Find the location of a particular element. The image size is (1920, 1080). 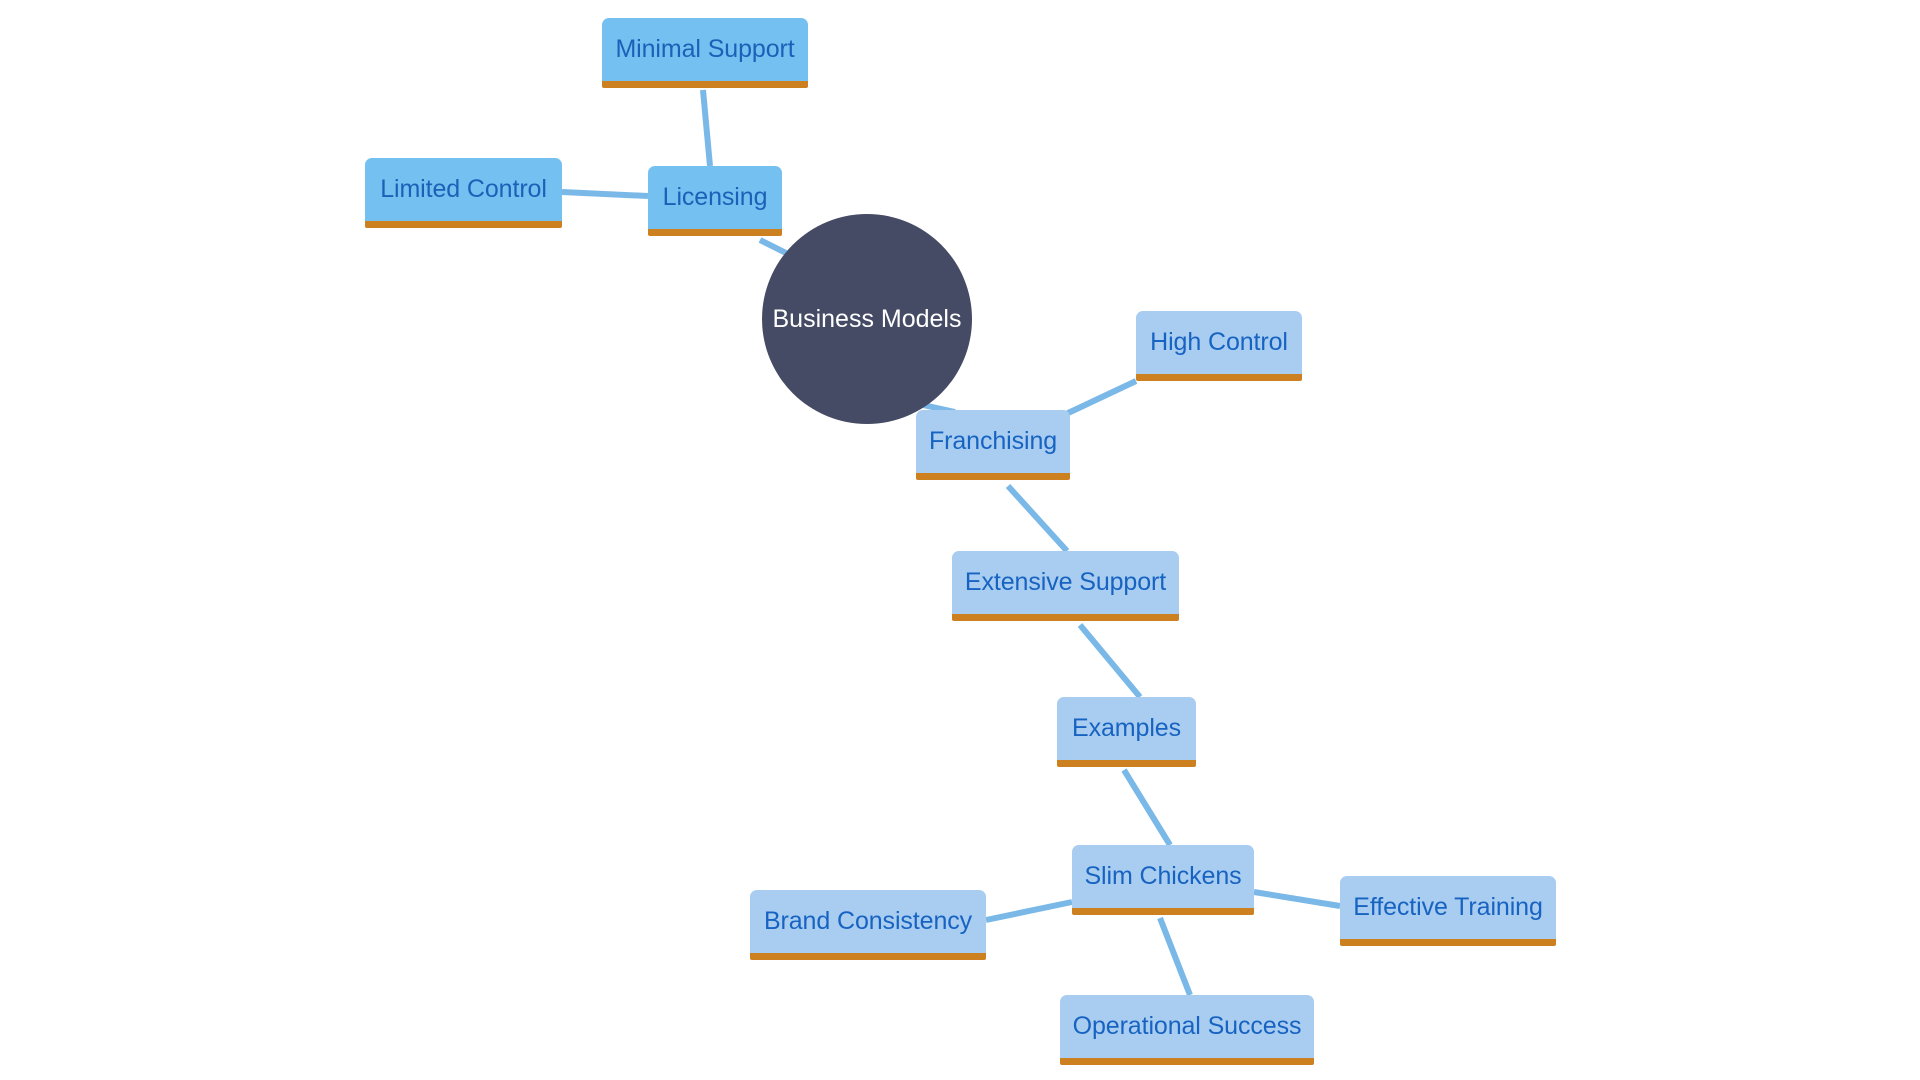

node-label-effective-training: Effective Training is located at coordinates (1448, 907).